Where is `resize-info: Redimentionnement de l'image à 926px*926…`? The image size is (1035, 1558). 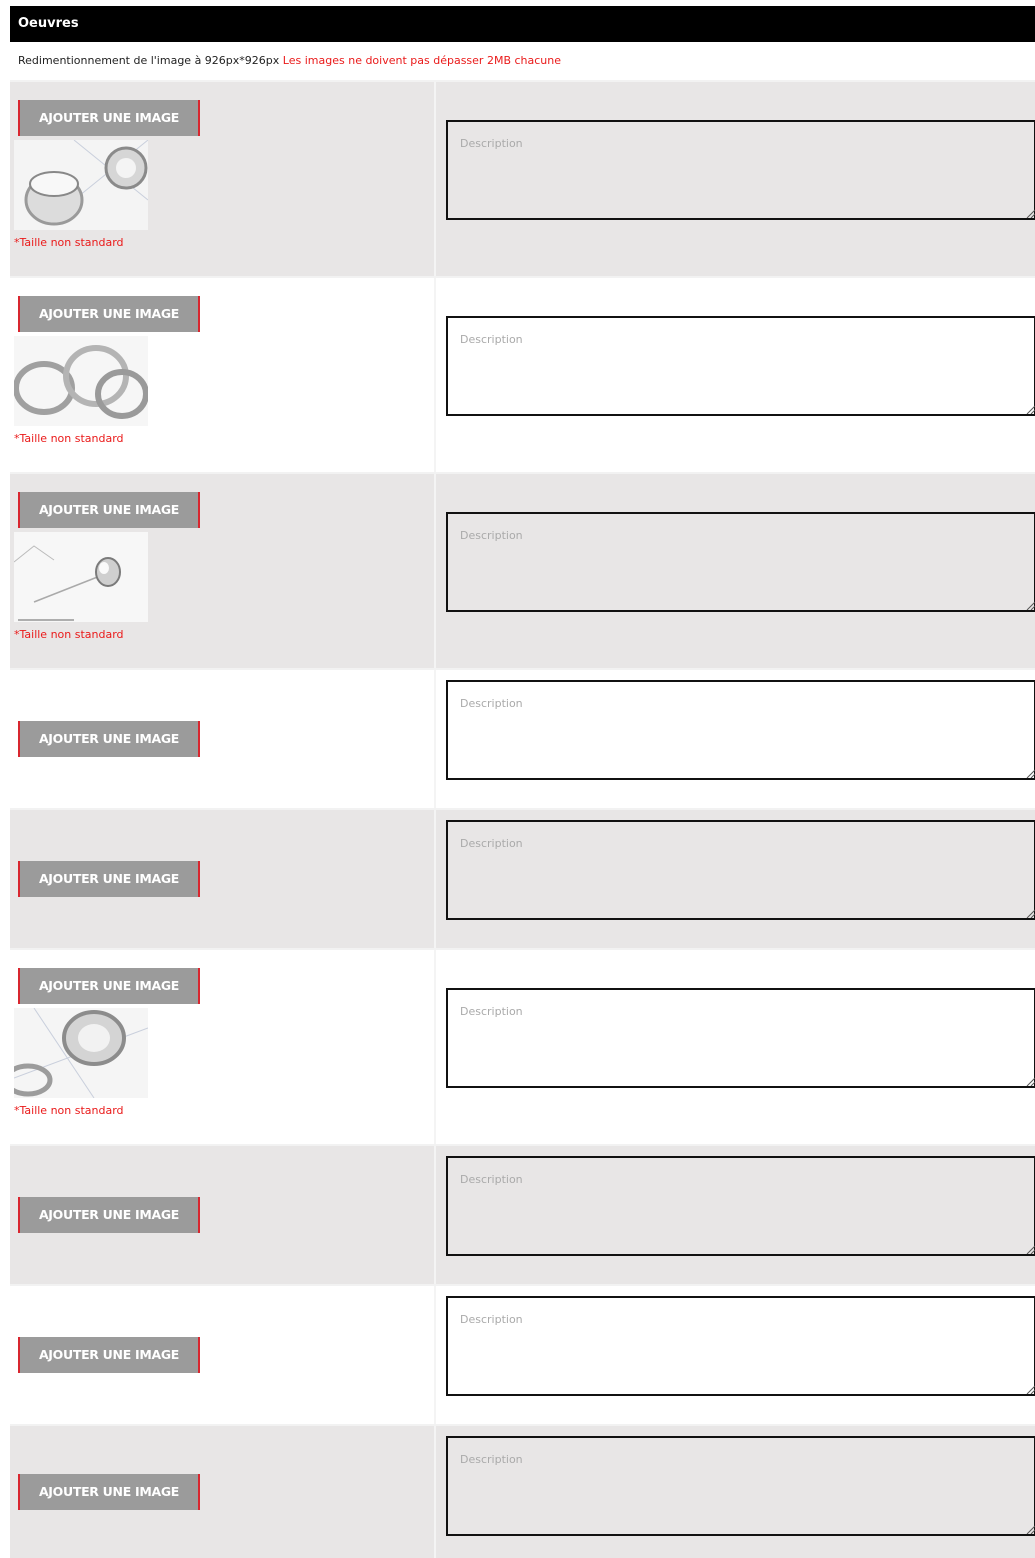 resize-info: Redimentionnement de l'image à 926px*926… is located at coordinates (522, 61).